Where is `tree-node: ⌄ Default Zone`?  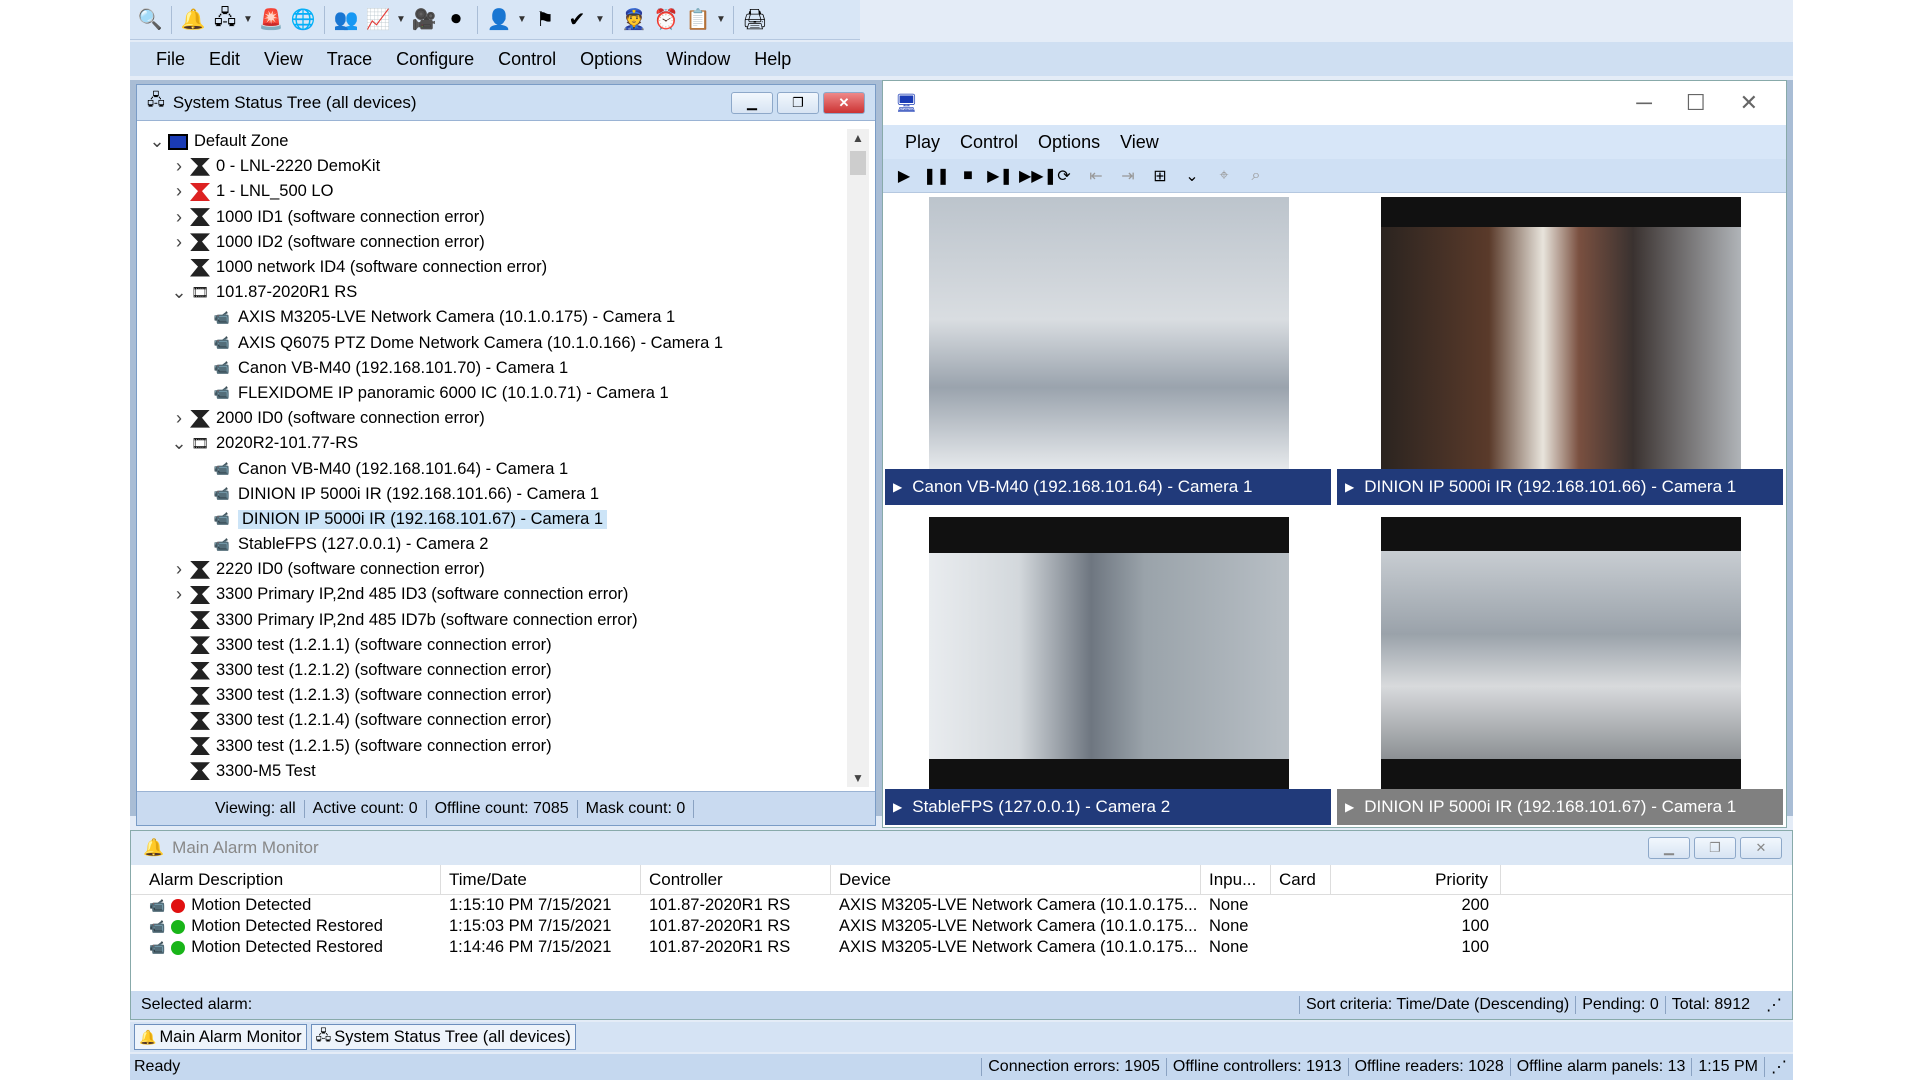
tree-node: ⌄ Default Zone is located at coordinates (494, 141).